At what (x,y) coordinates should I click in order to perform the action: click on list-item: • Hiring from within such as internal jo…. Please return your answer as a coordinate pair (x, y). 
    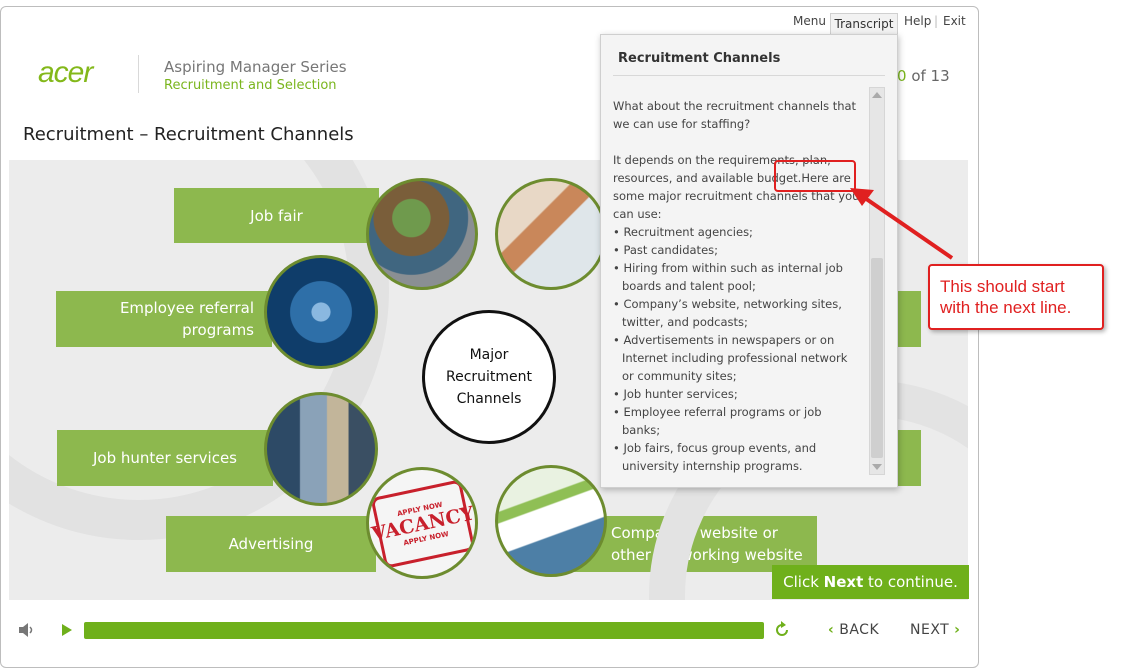
    Looking at the image, I should click on (728, 277).